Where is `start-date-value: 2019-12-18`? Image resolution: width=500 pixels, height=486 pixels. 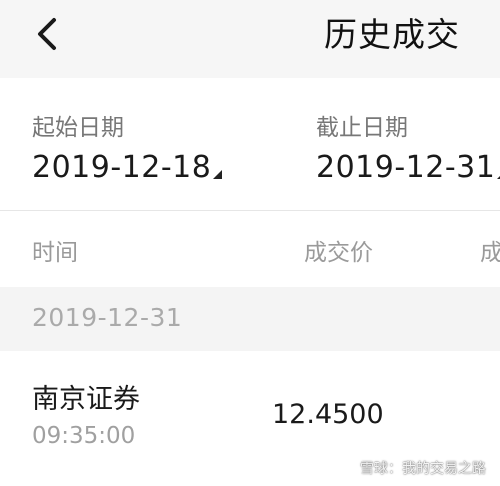
start-date-value: 2019-12-18 is located at coordinates (122, 167).